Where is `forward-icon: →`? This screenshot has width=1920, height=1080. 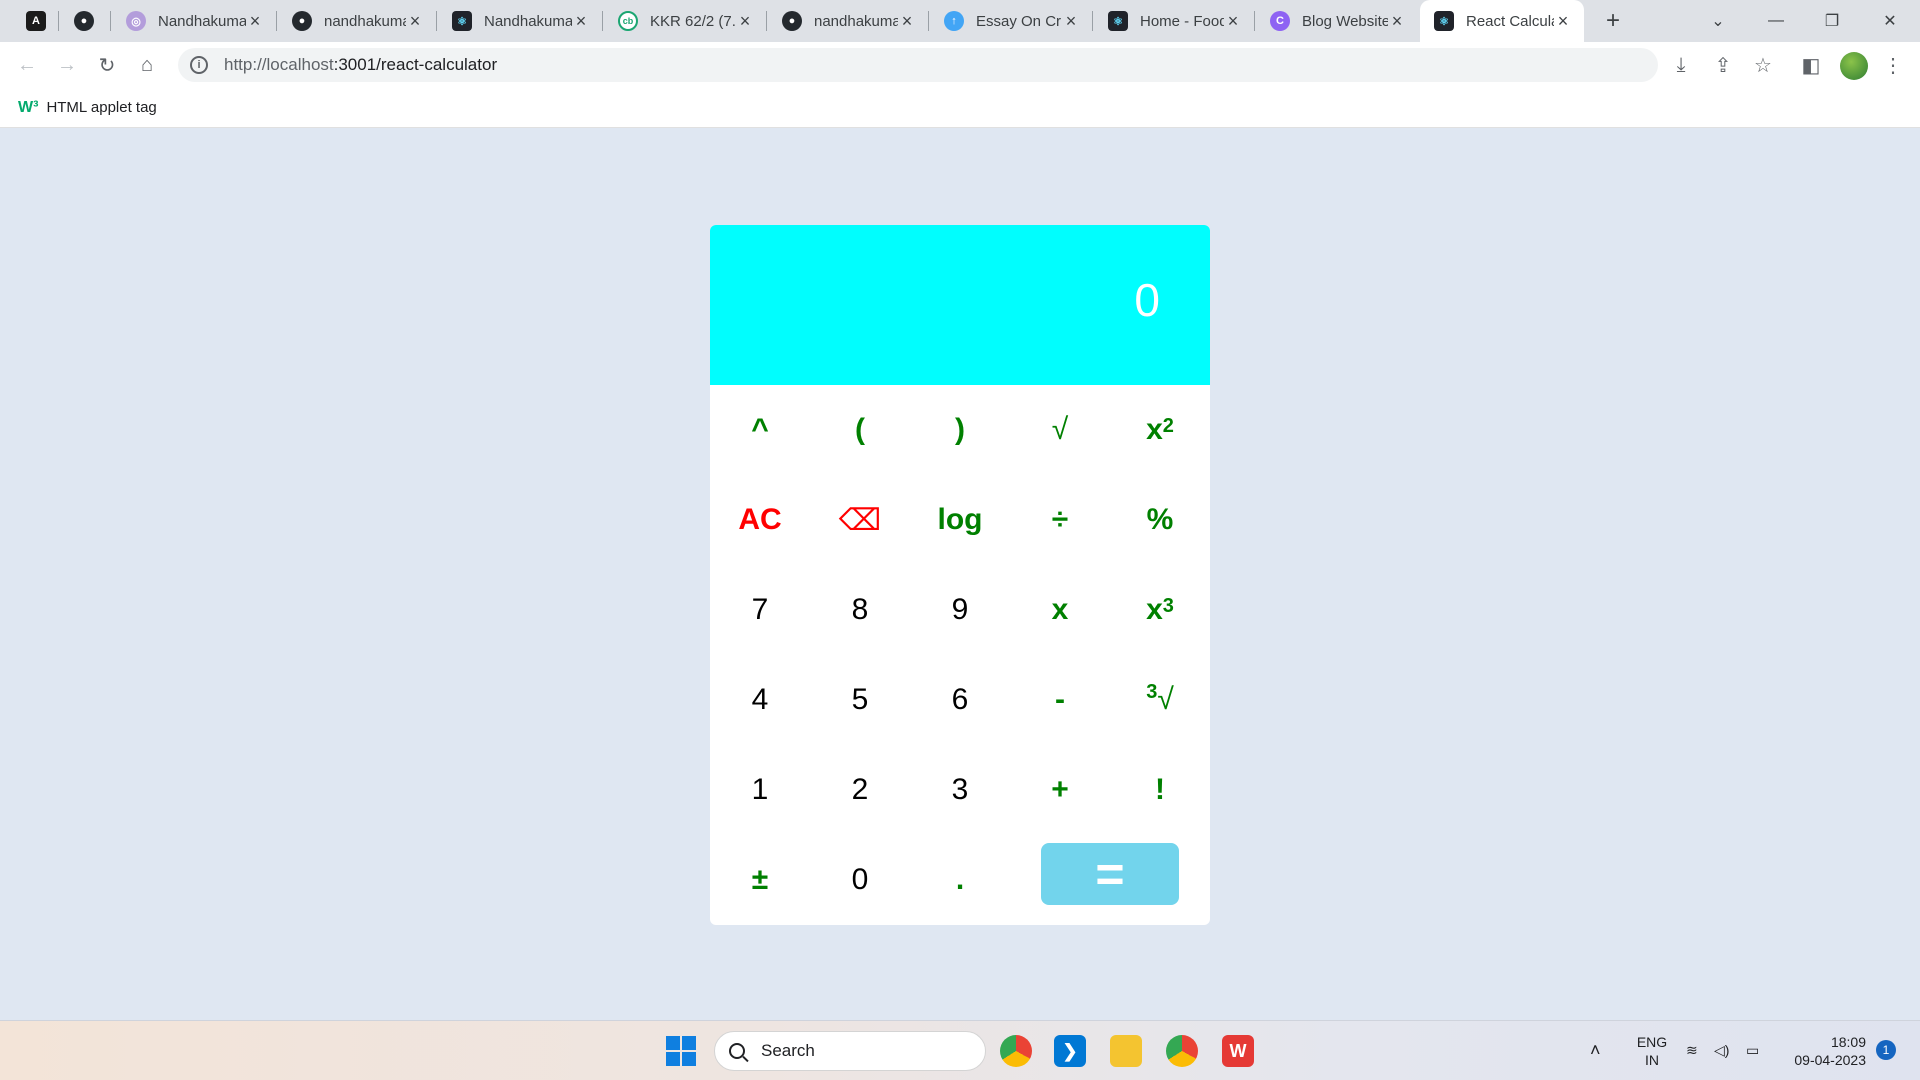
forward-icon: → is located at coordinates (67, 65).